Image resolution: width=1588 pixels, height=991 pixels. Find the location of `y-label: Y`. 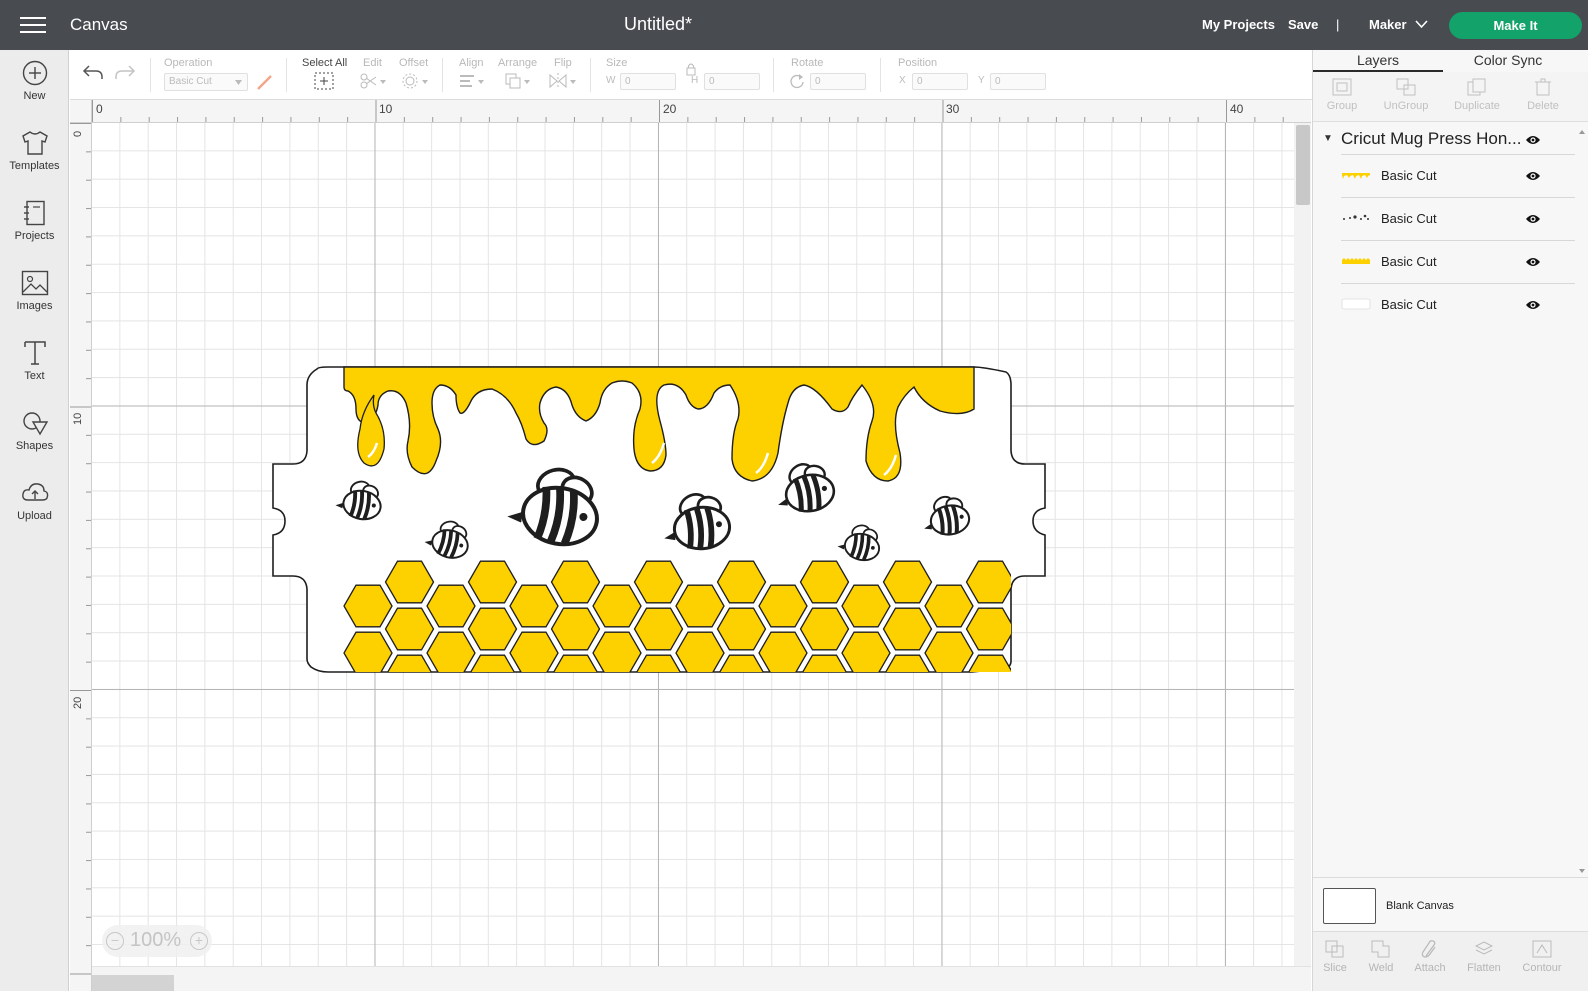

y-label: Y is located at coordinates (981, 80).